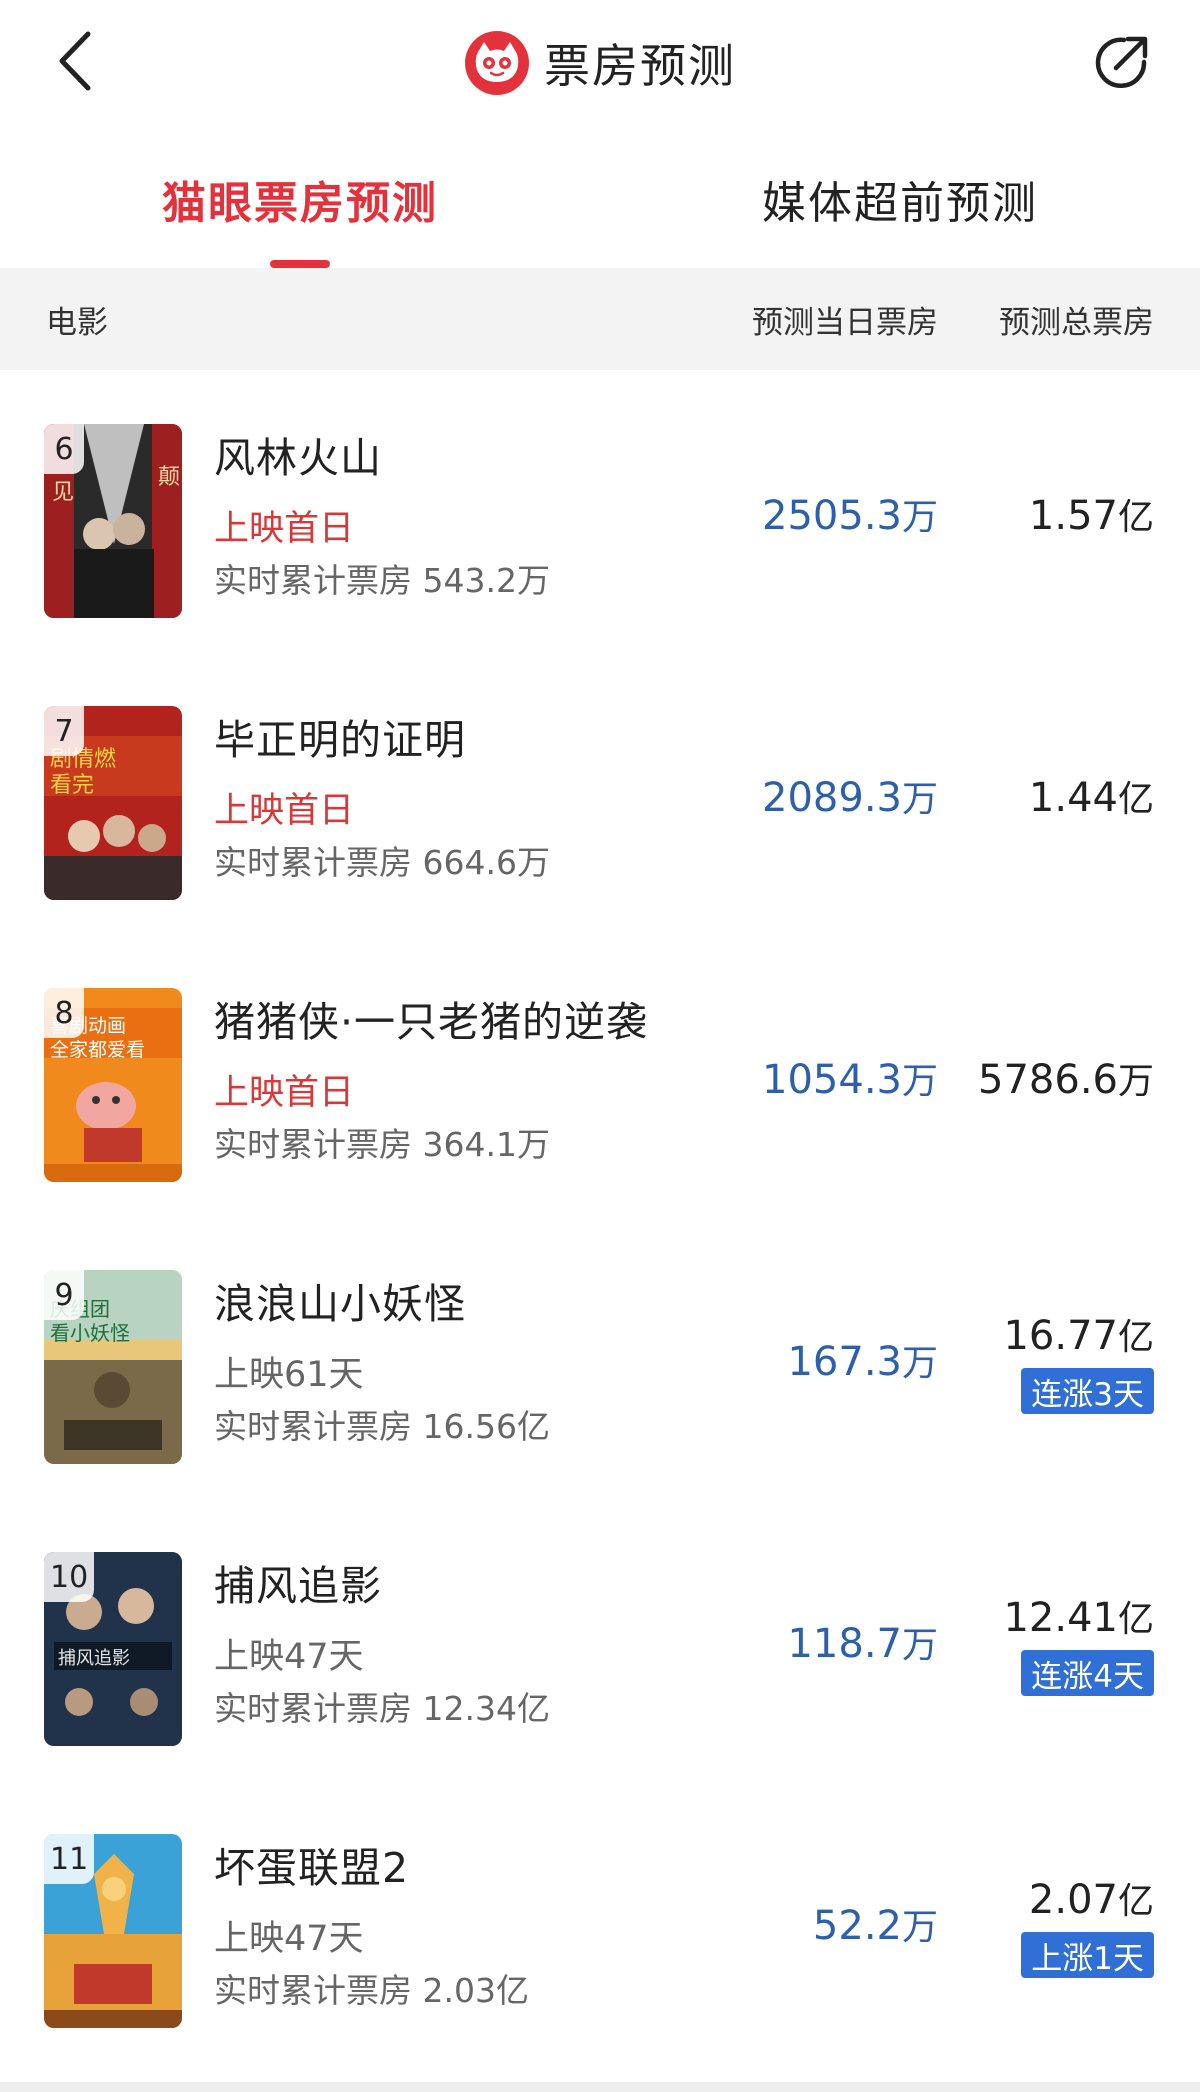  Describe the element at coordinates (312, 1868) in the screenshot. I see `movie-title: 坏蛋联盟2` at that location.